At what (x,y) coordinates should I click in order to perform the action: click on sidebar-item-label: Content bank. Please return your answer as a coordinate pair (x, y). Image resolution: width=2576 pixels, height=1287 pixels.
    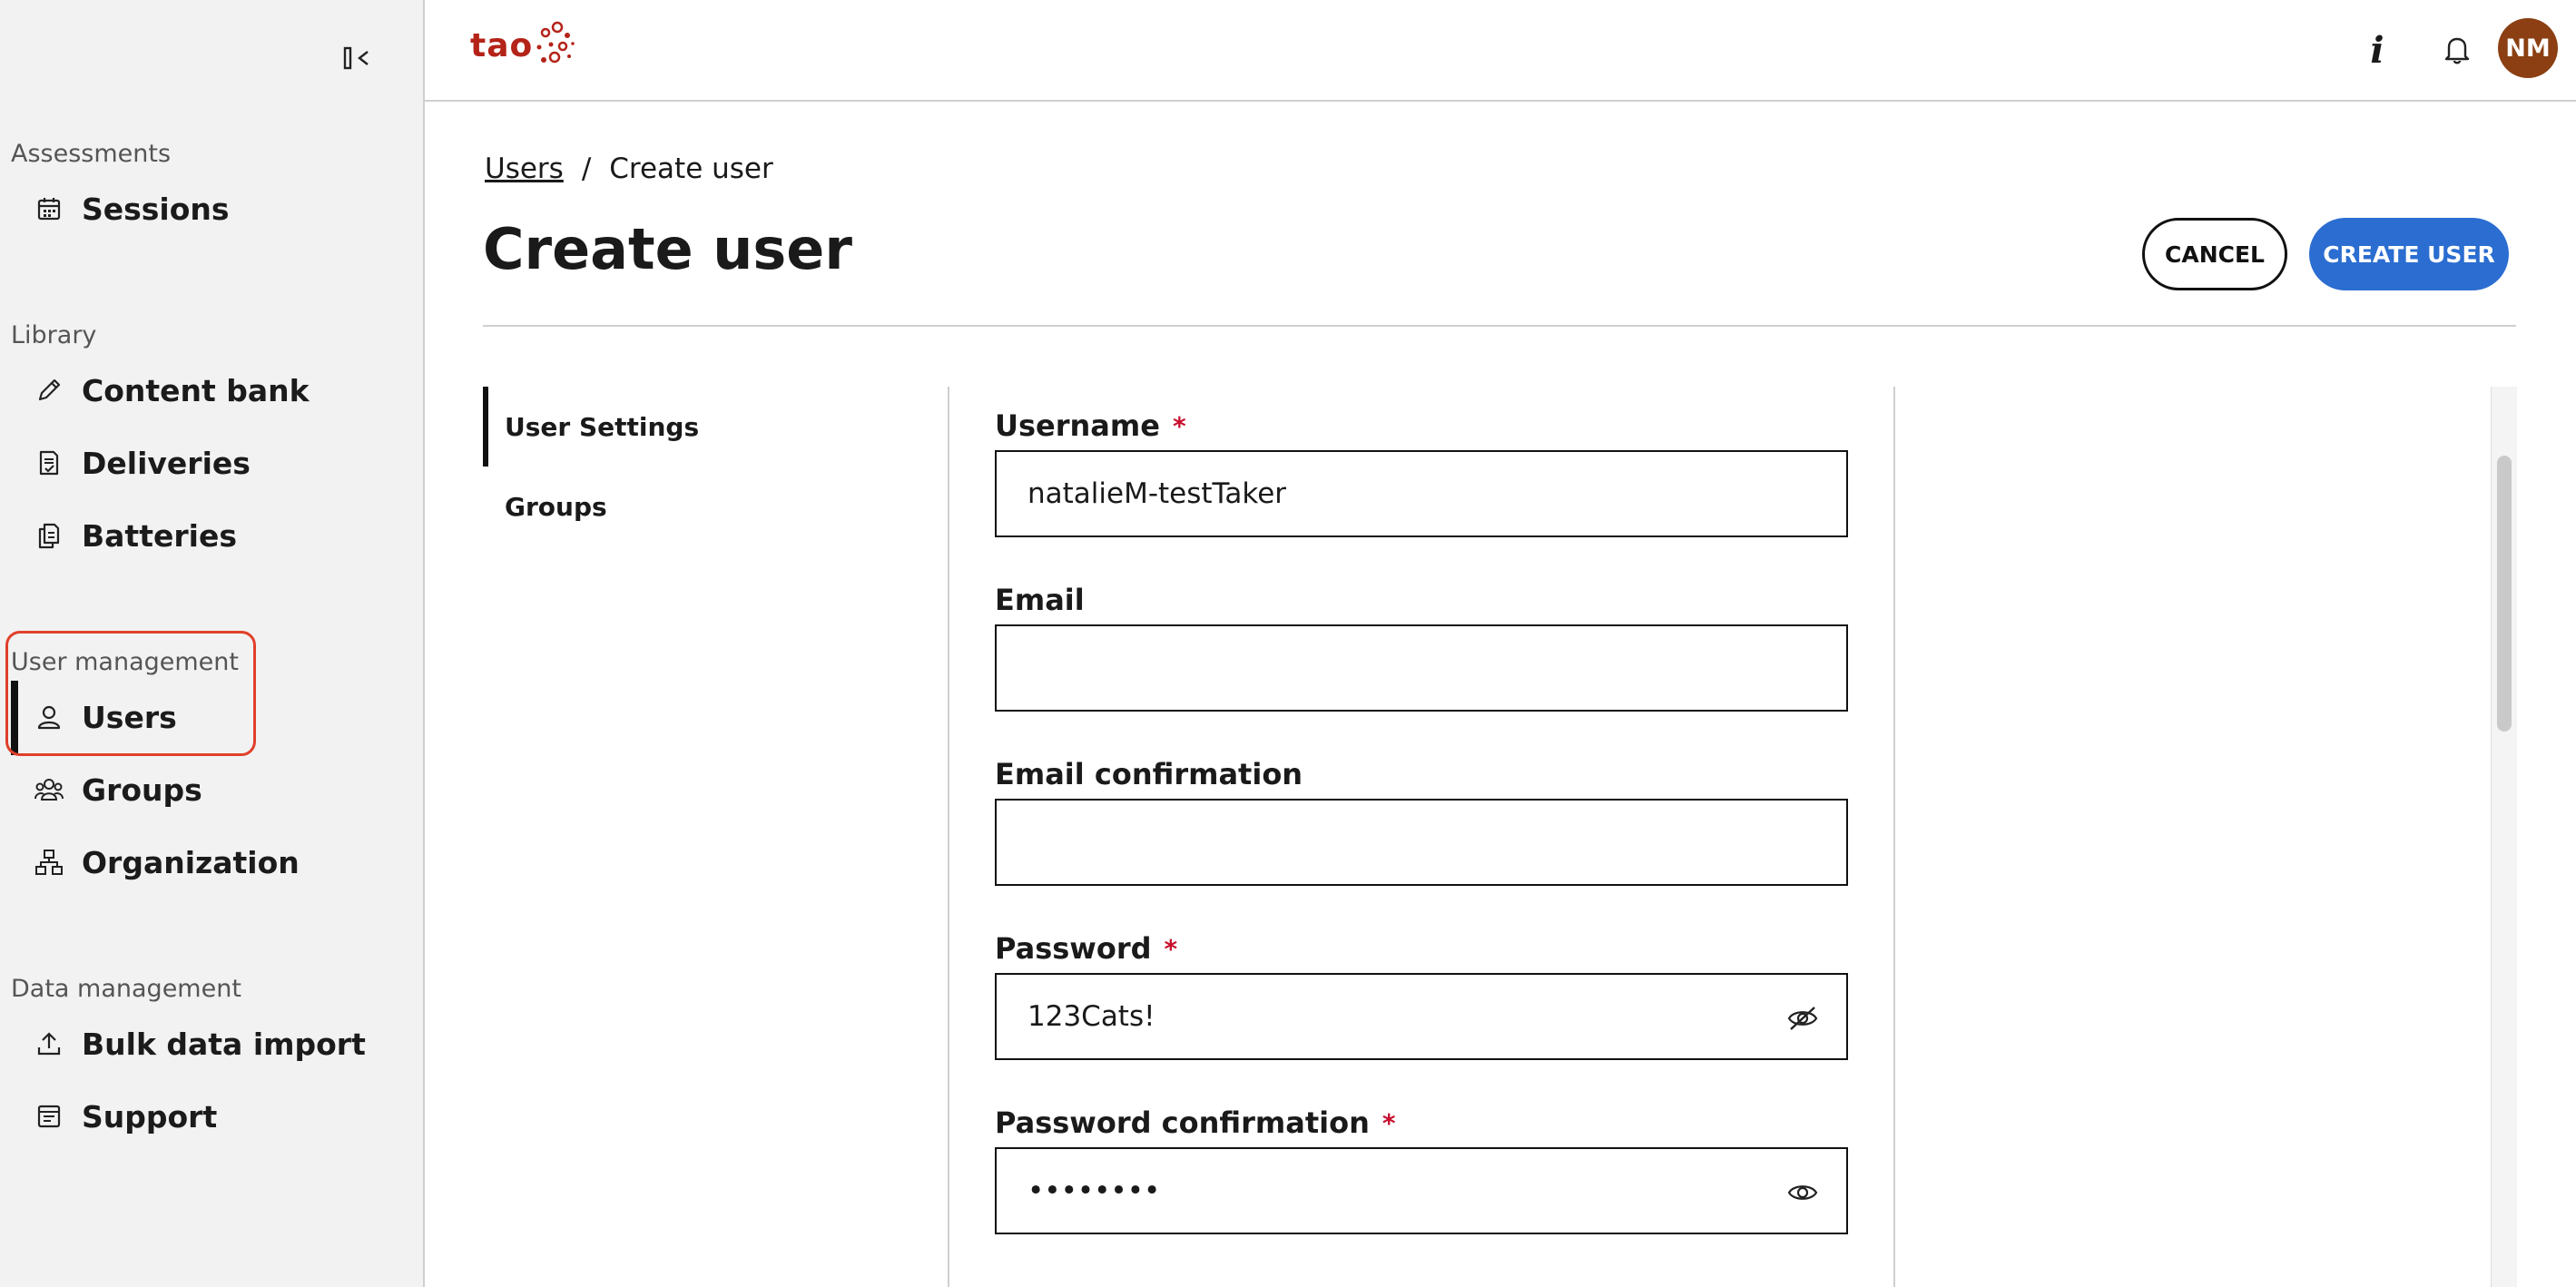
    Looking at the image, I should click on (196, 390).